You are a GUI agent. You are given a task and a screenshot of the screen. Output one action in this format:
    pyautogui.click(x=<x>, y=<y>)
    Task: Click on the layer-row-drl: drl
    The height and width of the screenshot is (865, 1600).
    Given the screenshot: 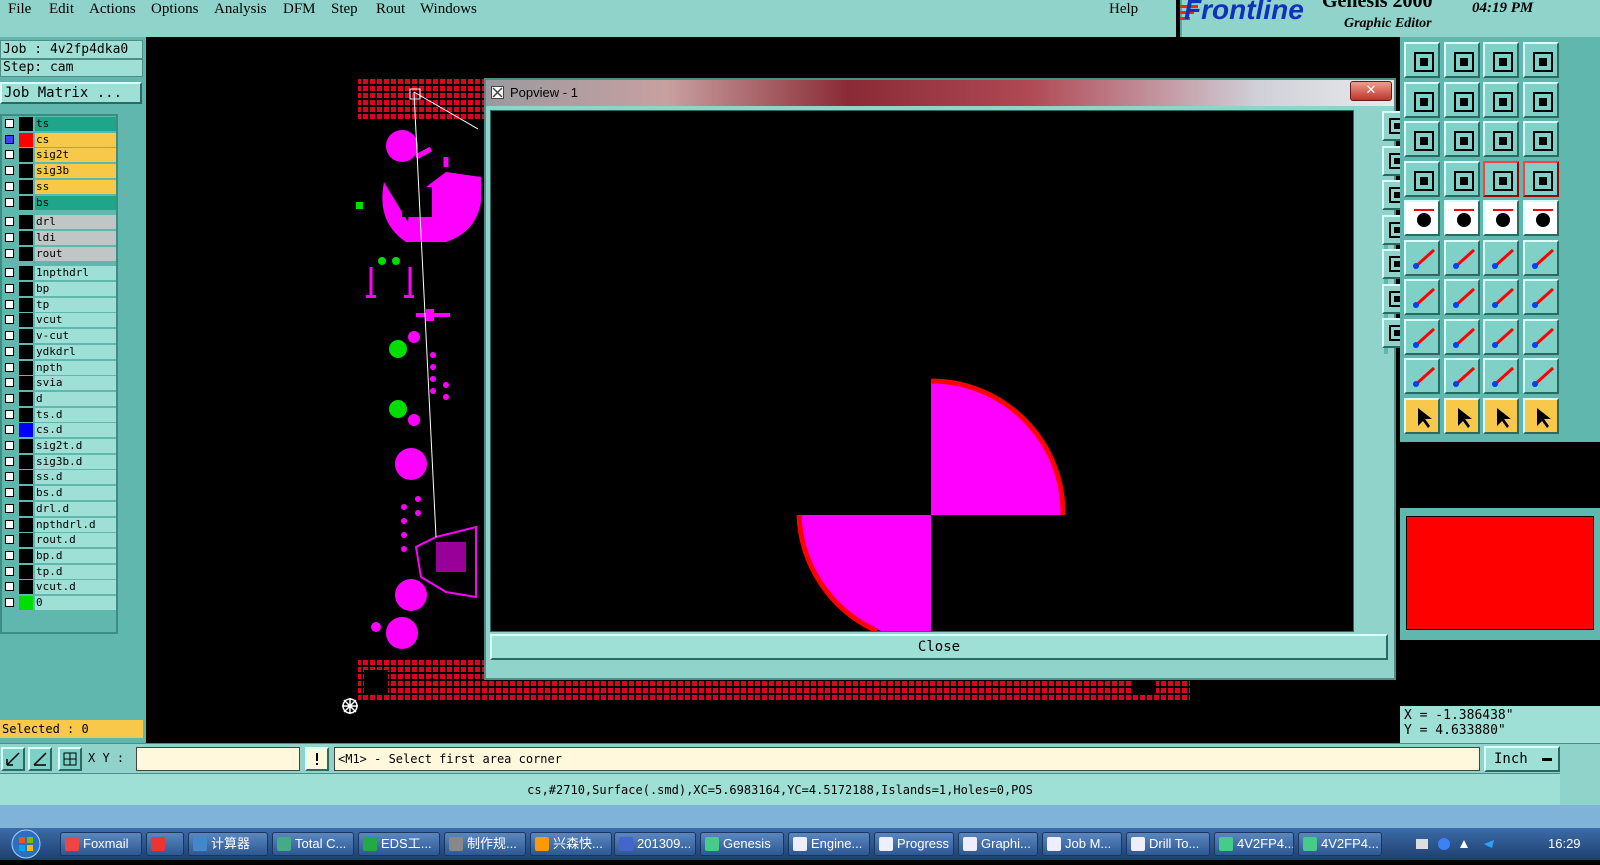 What is the action you would take?
    pyautogui.click(x=59, y=222)
    